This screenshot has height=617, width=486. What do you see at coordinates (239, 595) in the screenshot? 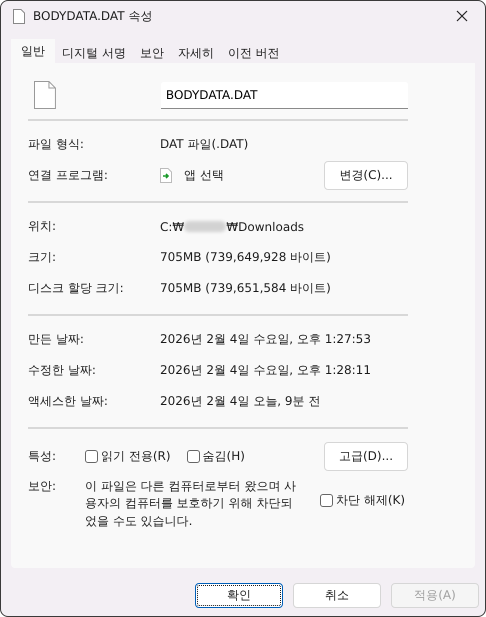
I see `dialog-button: 확인` at bounding box center [239, 595].